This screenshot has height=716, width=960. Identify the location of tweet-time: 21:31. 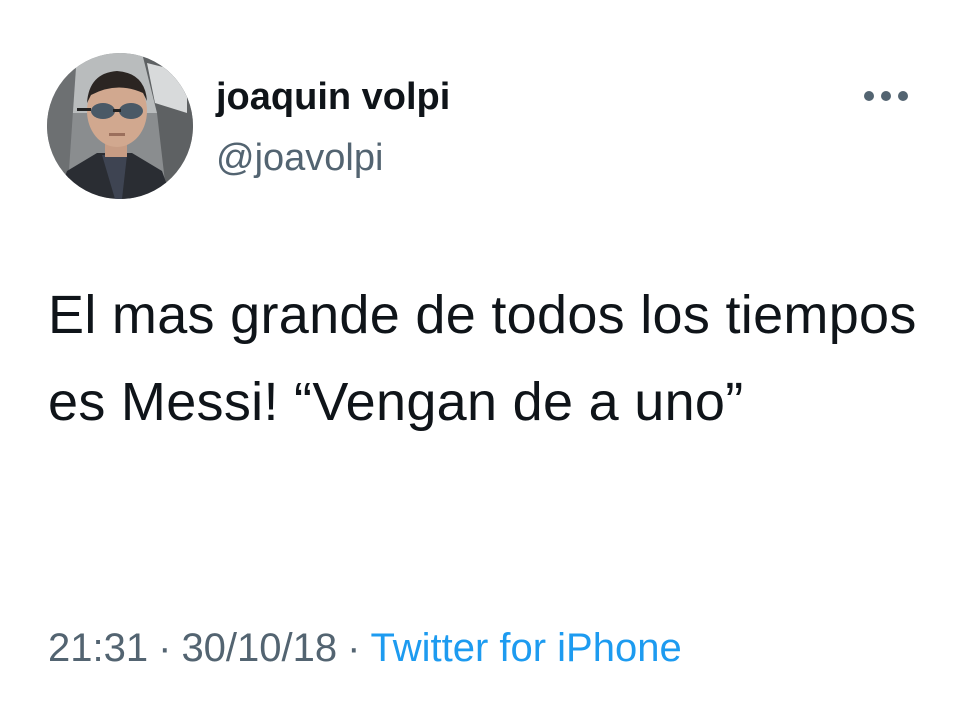
(98, 648).